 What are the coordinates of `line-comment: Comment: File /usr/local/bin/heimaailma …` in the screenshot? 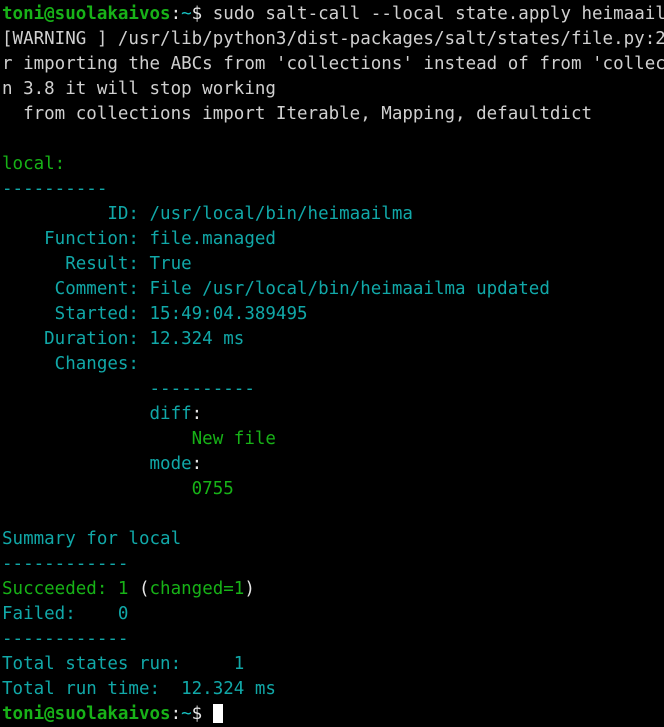 It's located at (333, 289).